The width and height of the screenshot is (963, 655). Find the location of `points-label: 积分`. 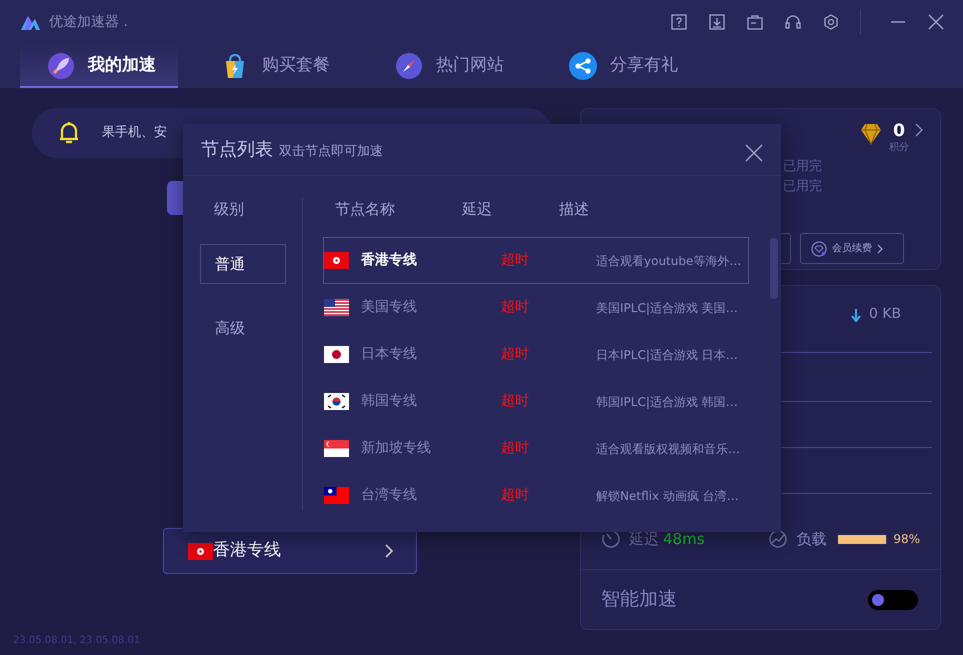

points-label: 积分 is located at coordinates (899, 148).